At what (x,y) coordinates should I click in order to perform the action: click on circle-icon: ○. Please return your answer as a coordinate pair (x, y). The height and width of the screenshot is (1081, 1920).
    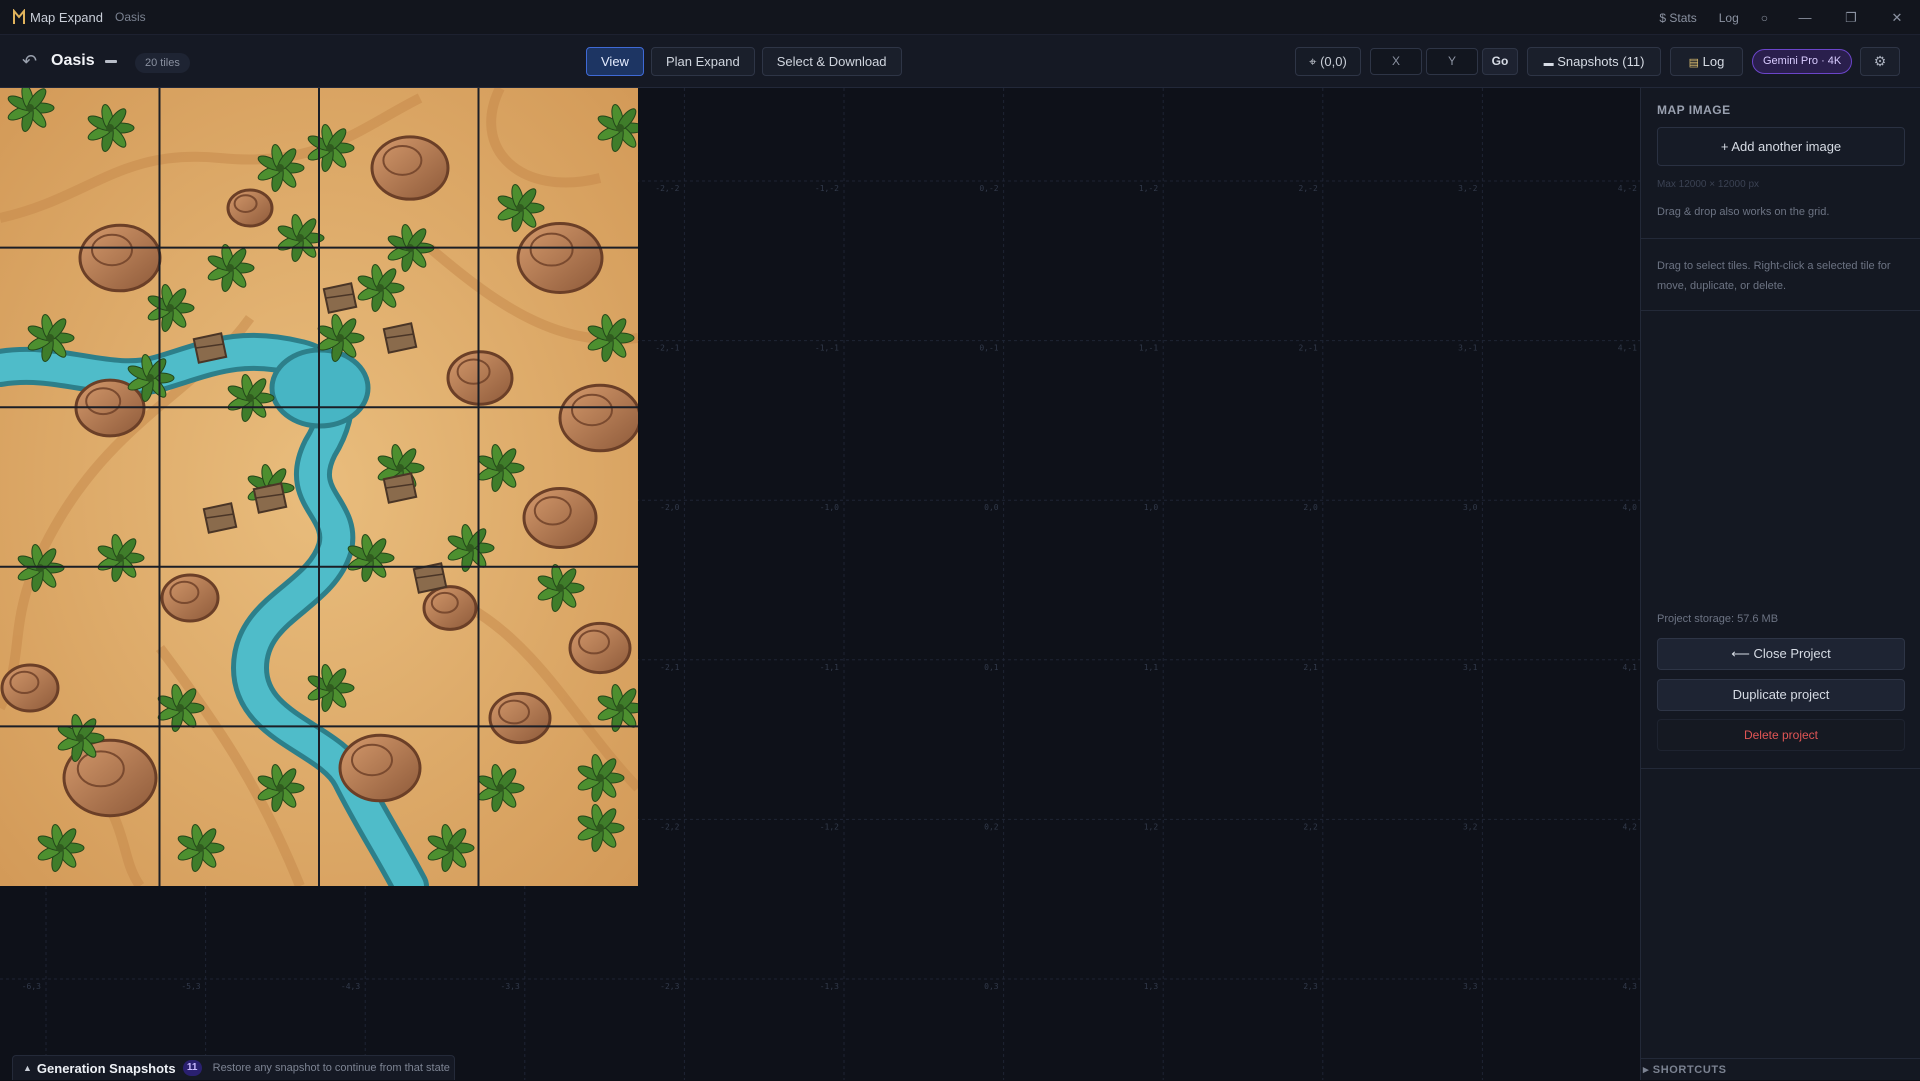
    Looking at the image, I should click on (1764, 18).